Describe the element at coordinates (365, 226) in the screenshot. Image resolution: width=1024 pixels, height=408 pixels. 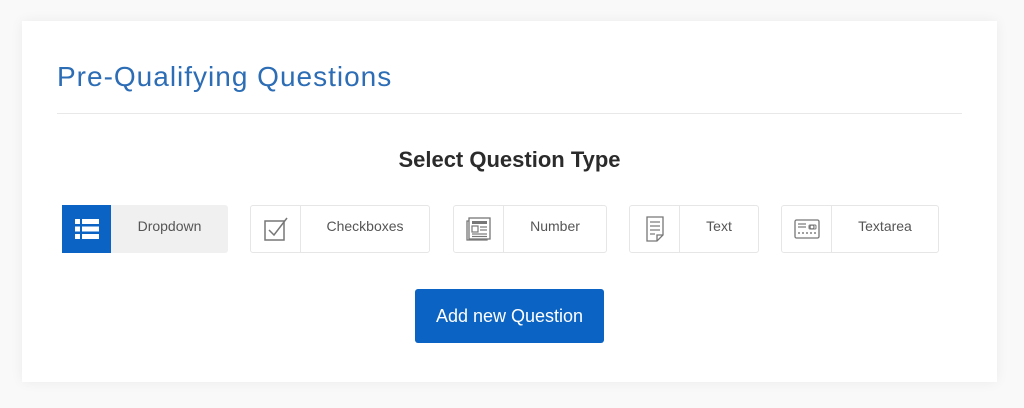
I see `type-option-label: Checkboxes` at that location.